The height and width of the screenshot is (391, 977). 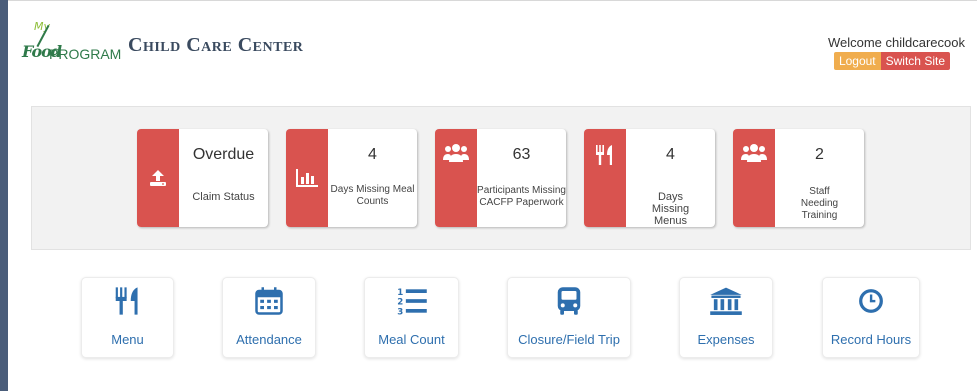 What do you see at coordinates (726, 339) in the screenshot?
I see `expenses-label: Expenses` at bounding box center [726, 339].